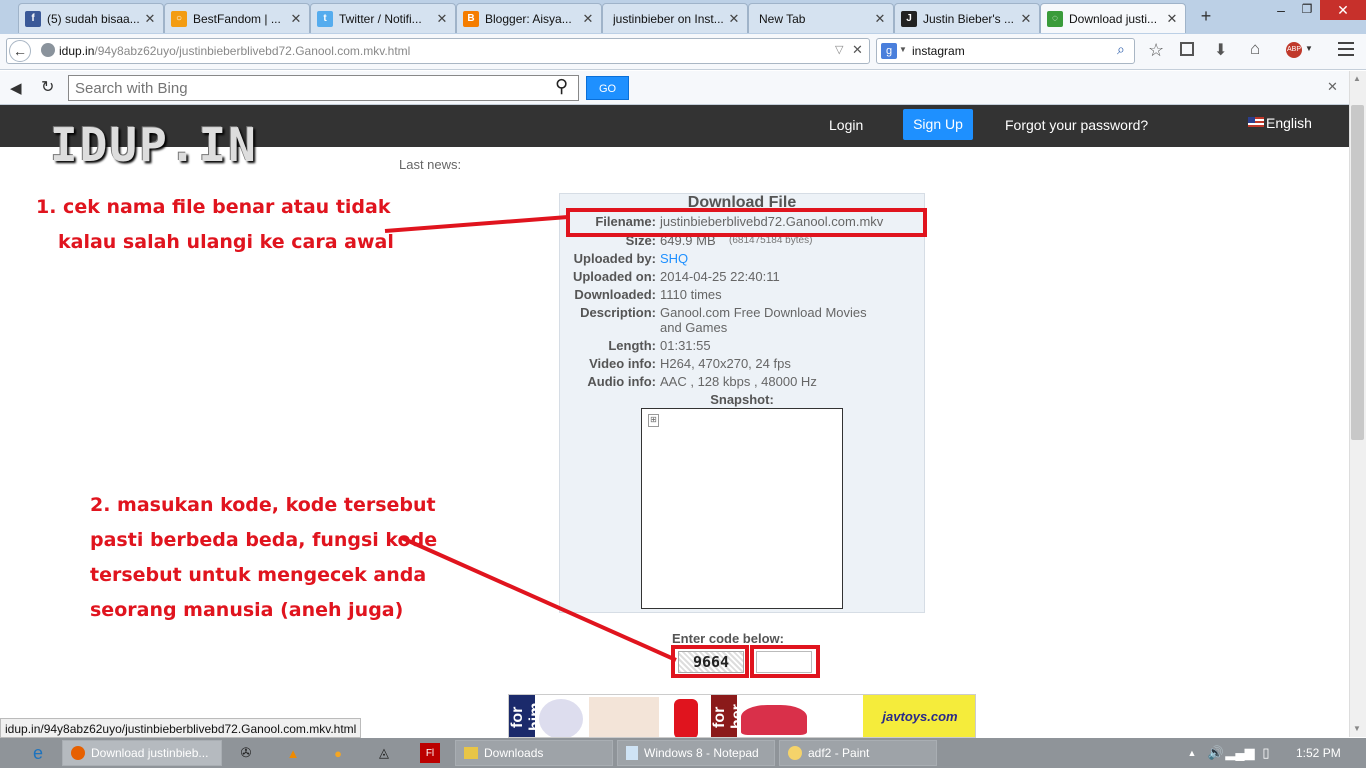 The image size is (1366, 768). What do you see at coordinates (1266, 753) in the screenshot?
I see `battery-icon: ▯` at bounding box center [1266, 753].